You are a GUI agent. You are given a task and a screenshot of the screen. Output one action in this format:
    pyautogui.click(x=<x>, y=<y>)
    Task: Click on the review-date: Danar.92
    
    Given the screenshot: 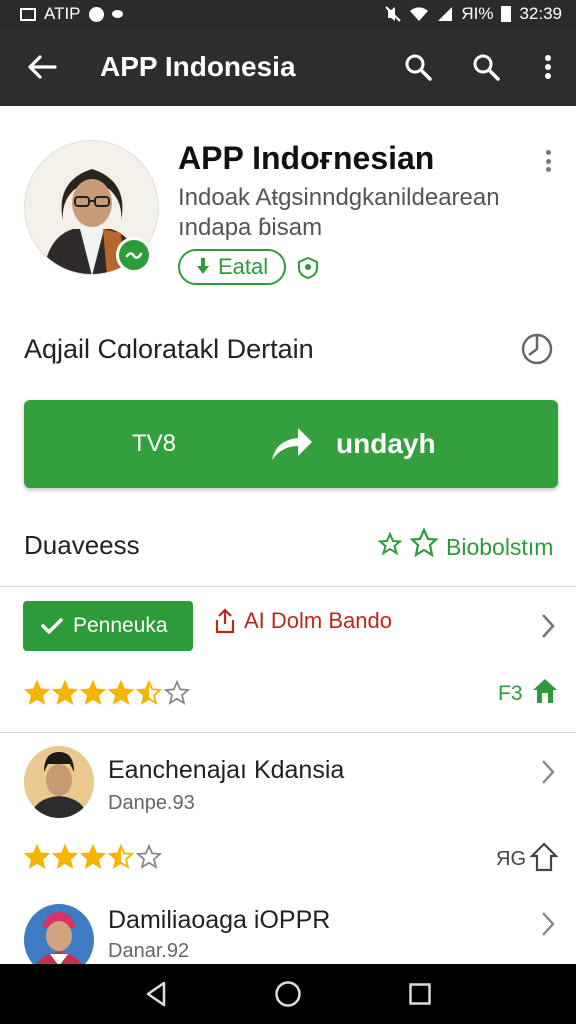 What is the action you would take?
    pyautogui.click(x=149, y=951)
    